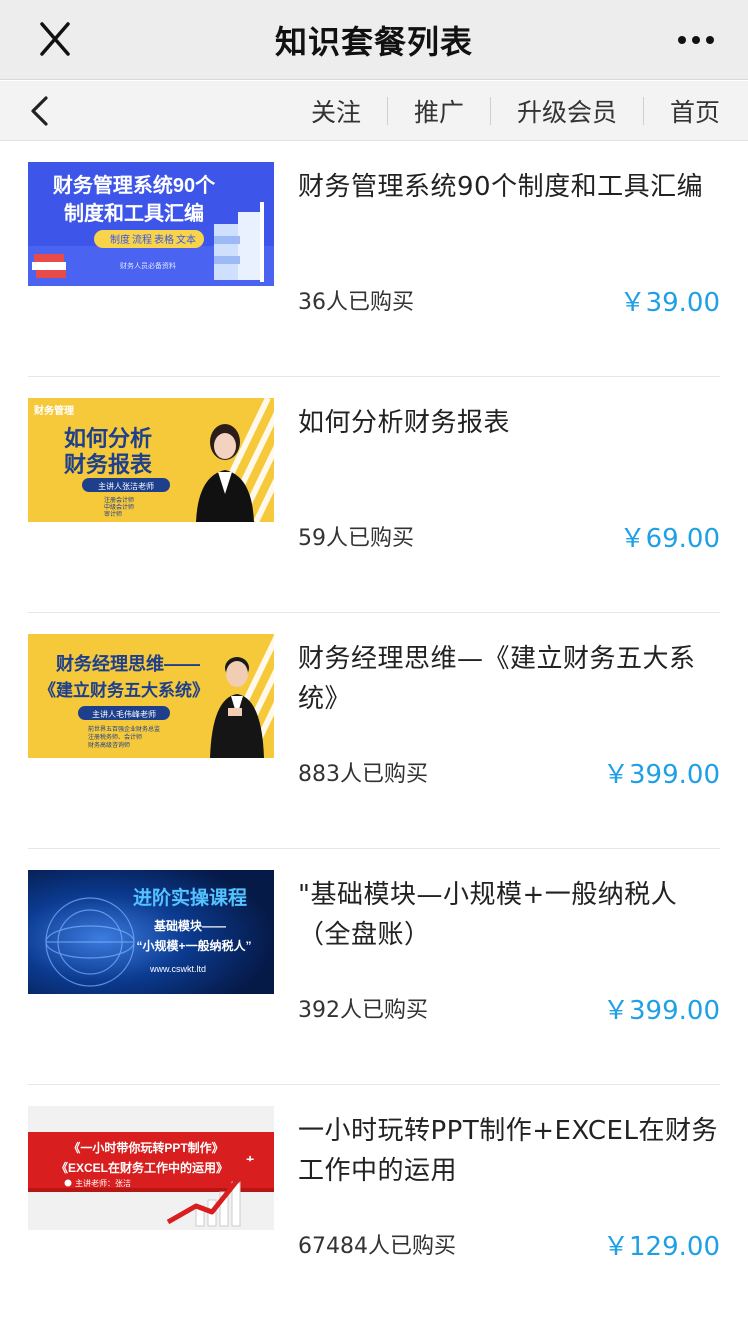  I want to click on nav-link-promote: 推广, so click(439, 111).